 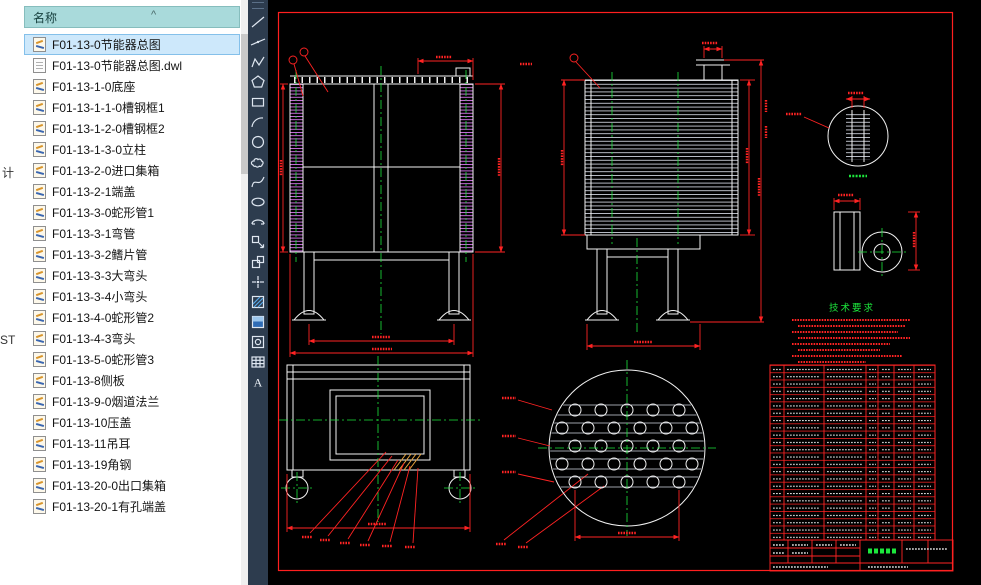 I want to click on tube-bank-detail, so click(x=609, y=450).